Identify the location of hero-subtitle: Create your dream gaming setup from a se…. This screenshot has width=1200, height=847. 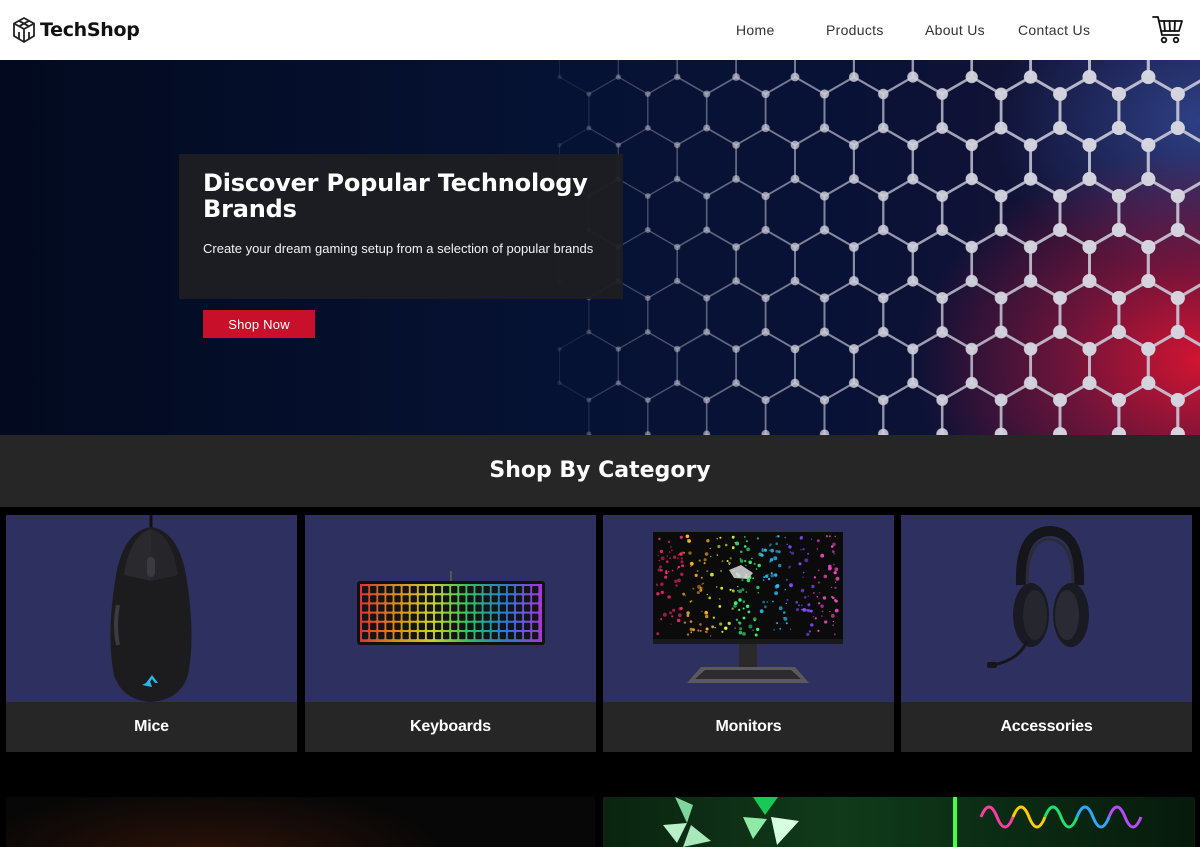
(398, 248).